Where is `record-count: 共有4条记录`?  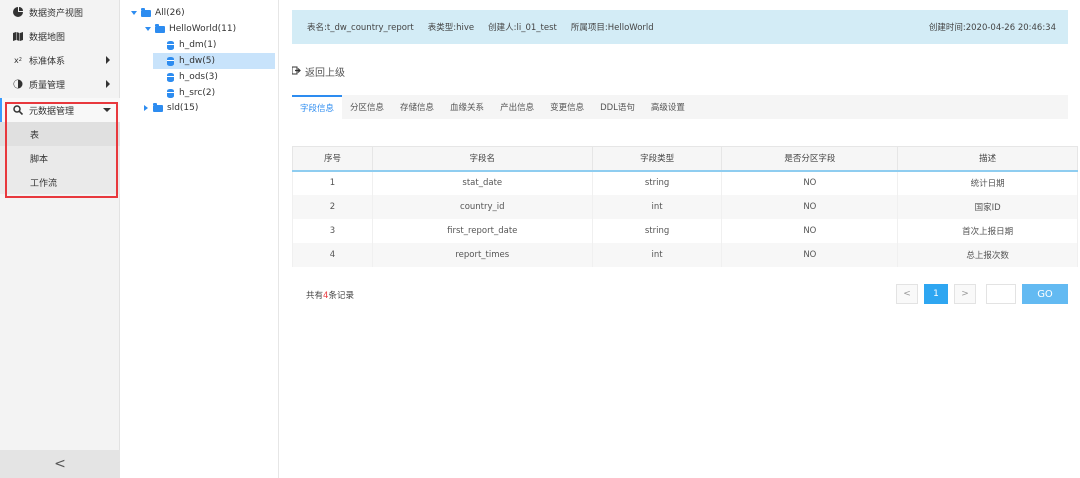 record-count: 共有4条记录 is located at coordinates (330, 295).